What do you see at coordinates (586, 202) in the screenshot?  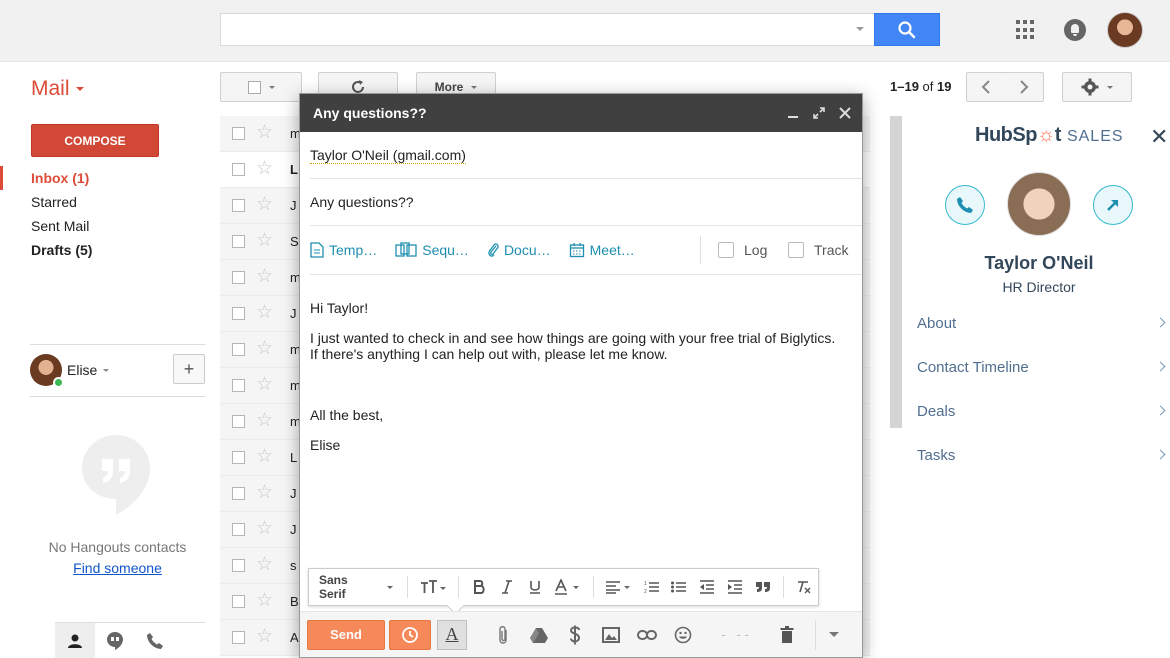 I see `subject-field: Any questions??` at bounding box center [586, 202].